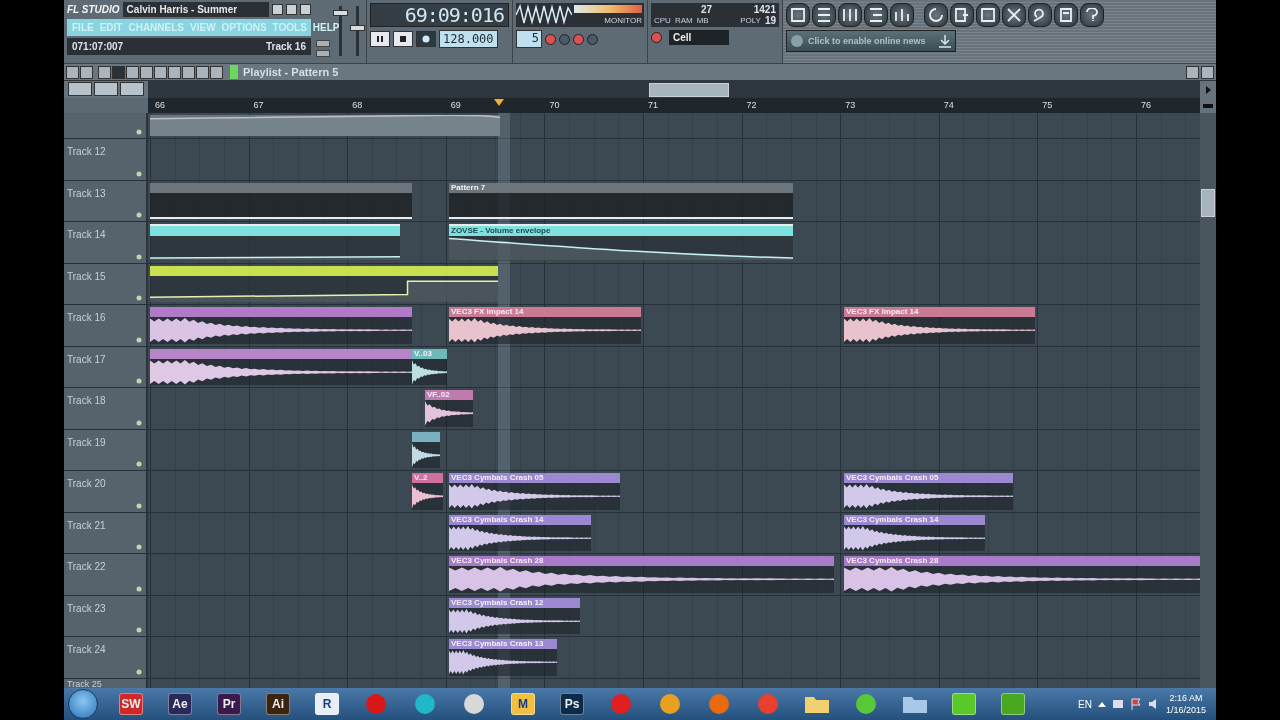 The height and width of the screenshot is (720, 1280). What do you see at coordinates (523, 704) in the screenshot?
I see `taskbar-button: M` at bounding box center [523, 704].